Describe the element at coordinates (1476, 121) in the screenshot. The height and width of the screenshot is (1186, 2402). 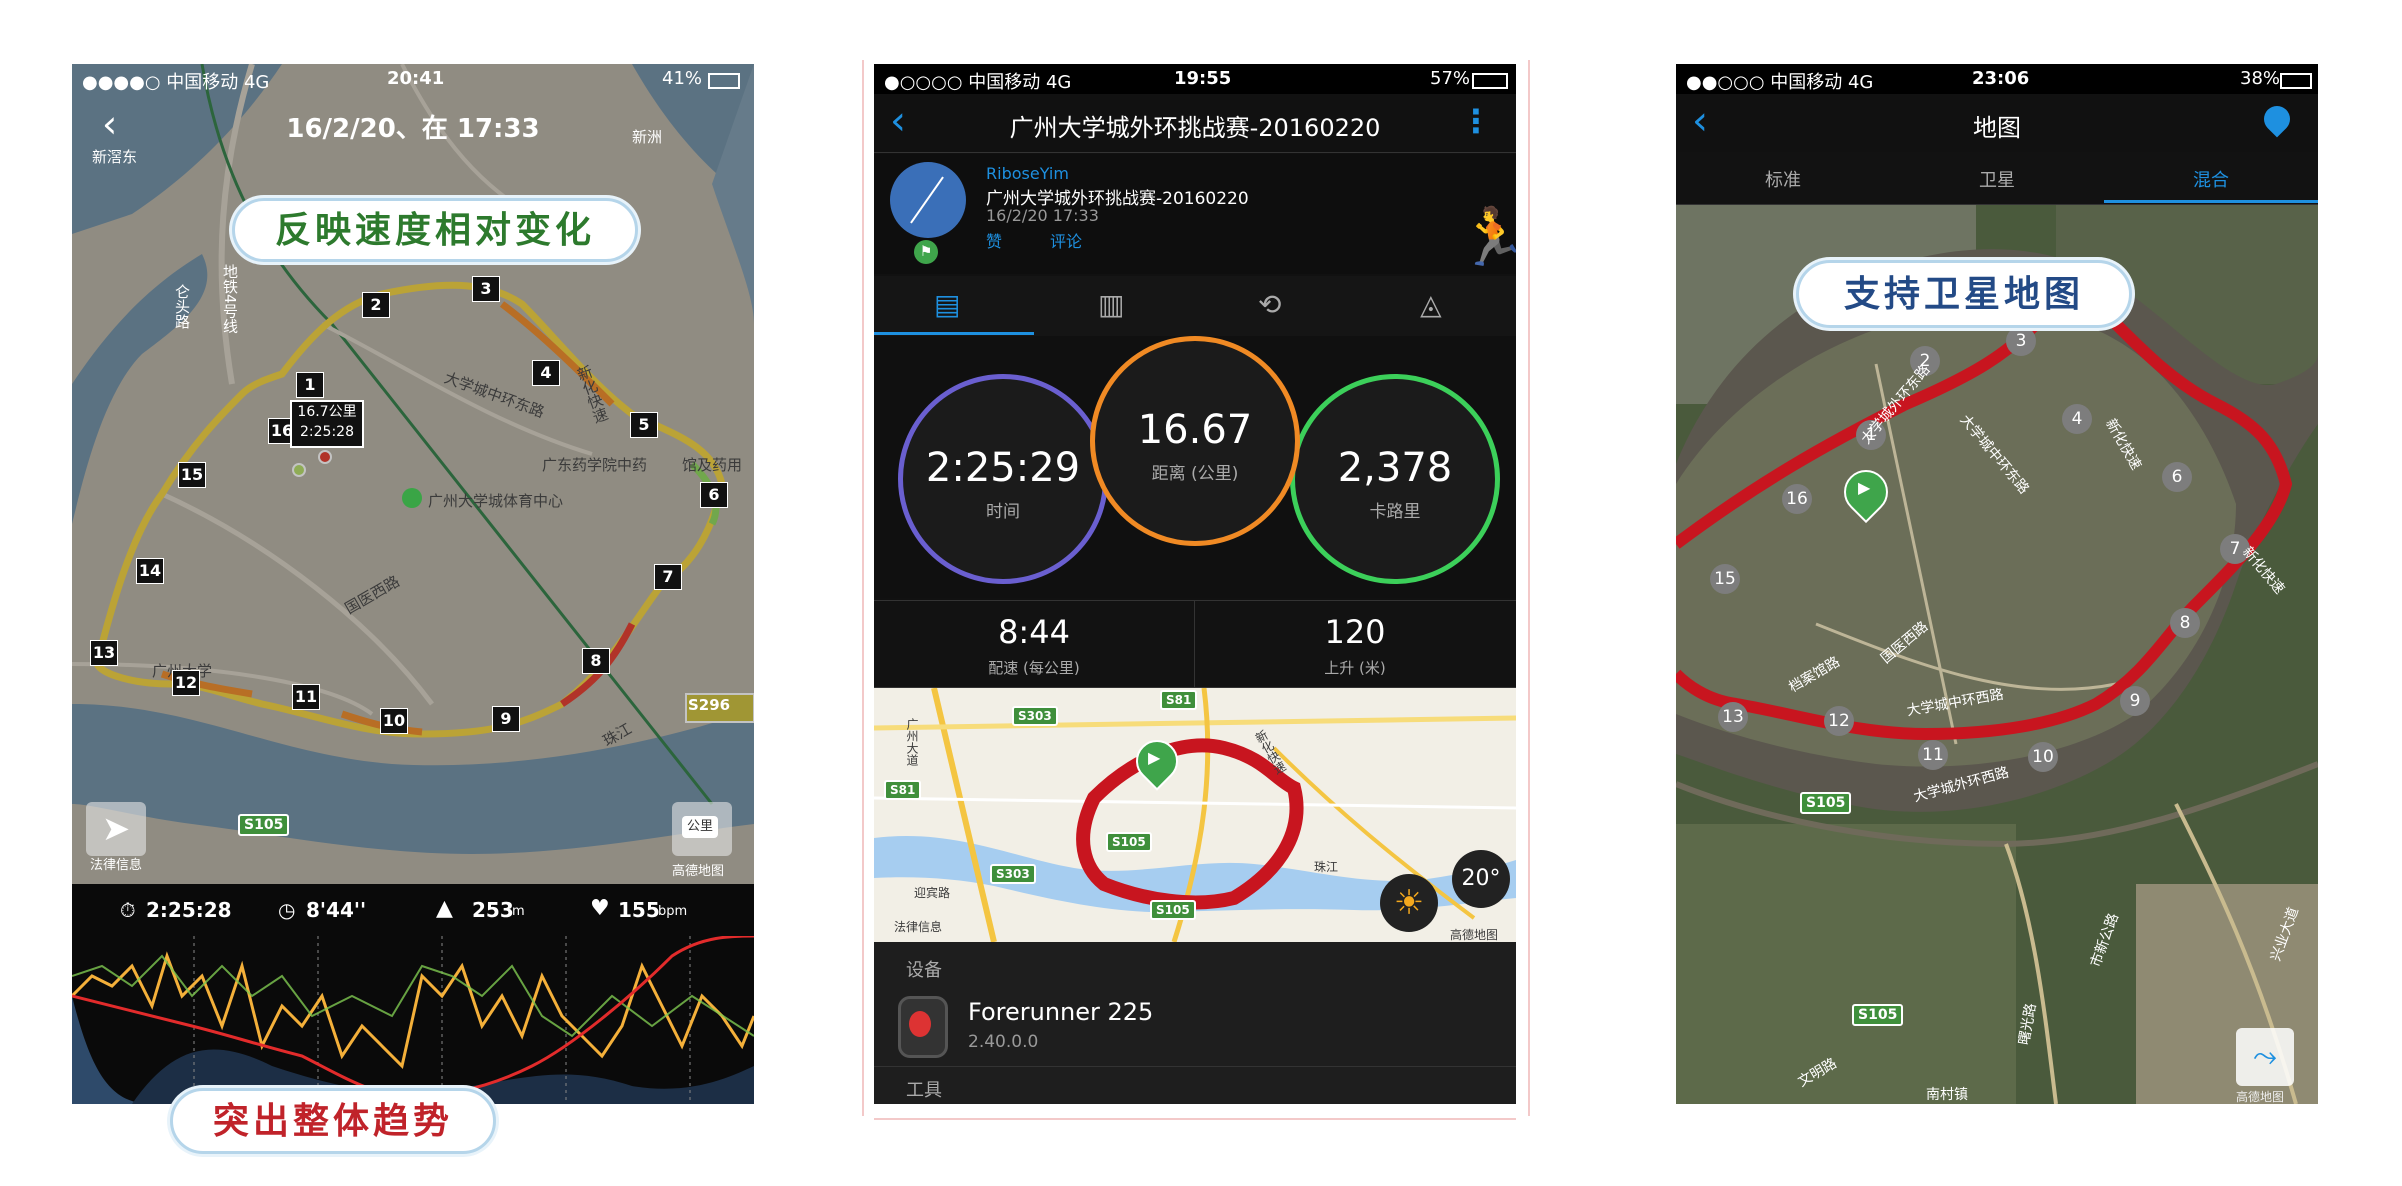
I see `more-menu-icon: ⋮` at that location.